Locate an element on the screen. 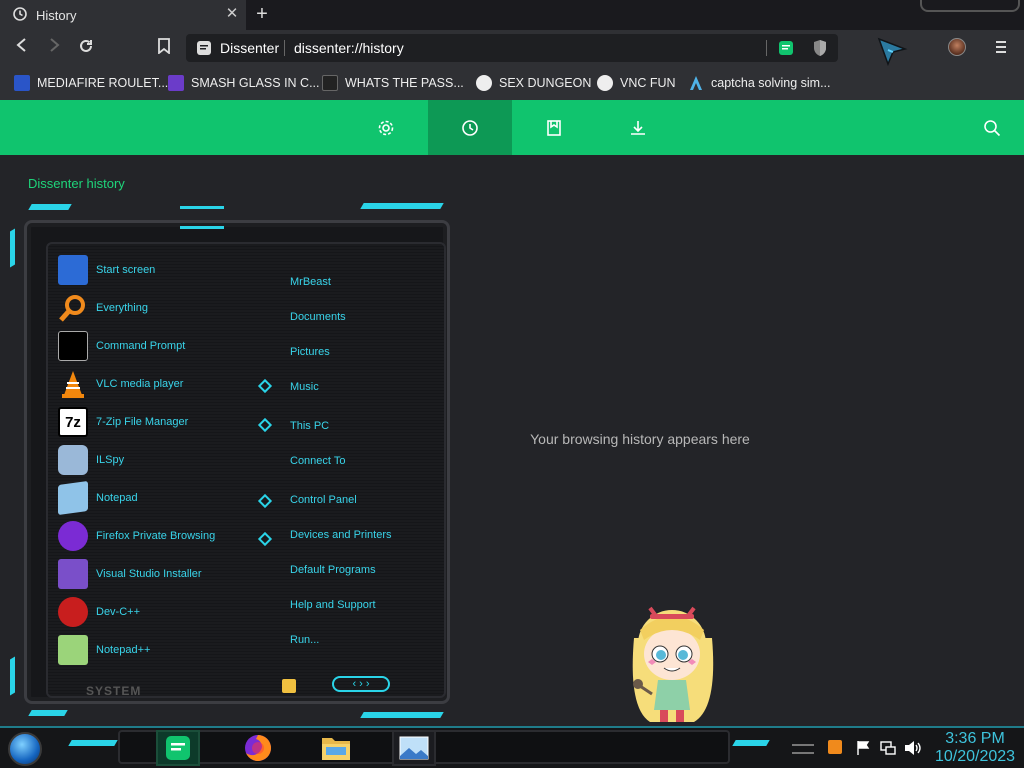 This screenshot has height=768, width=1024. magnifier-icon is located at coordinates (73, 308).